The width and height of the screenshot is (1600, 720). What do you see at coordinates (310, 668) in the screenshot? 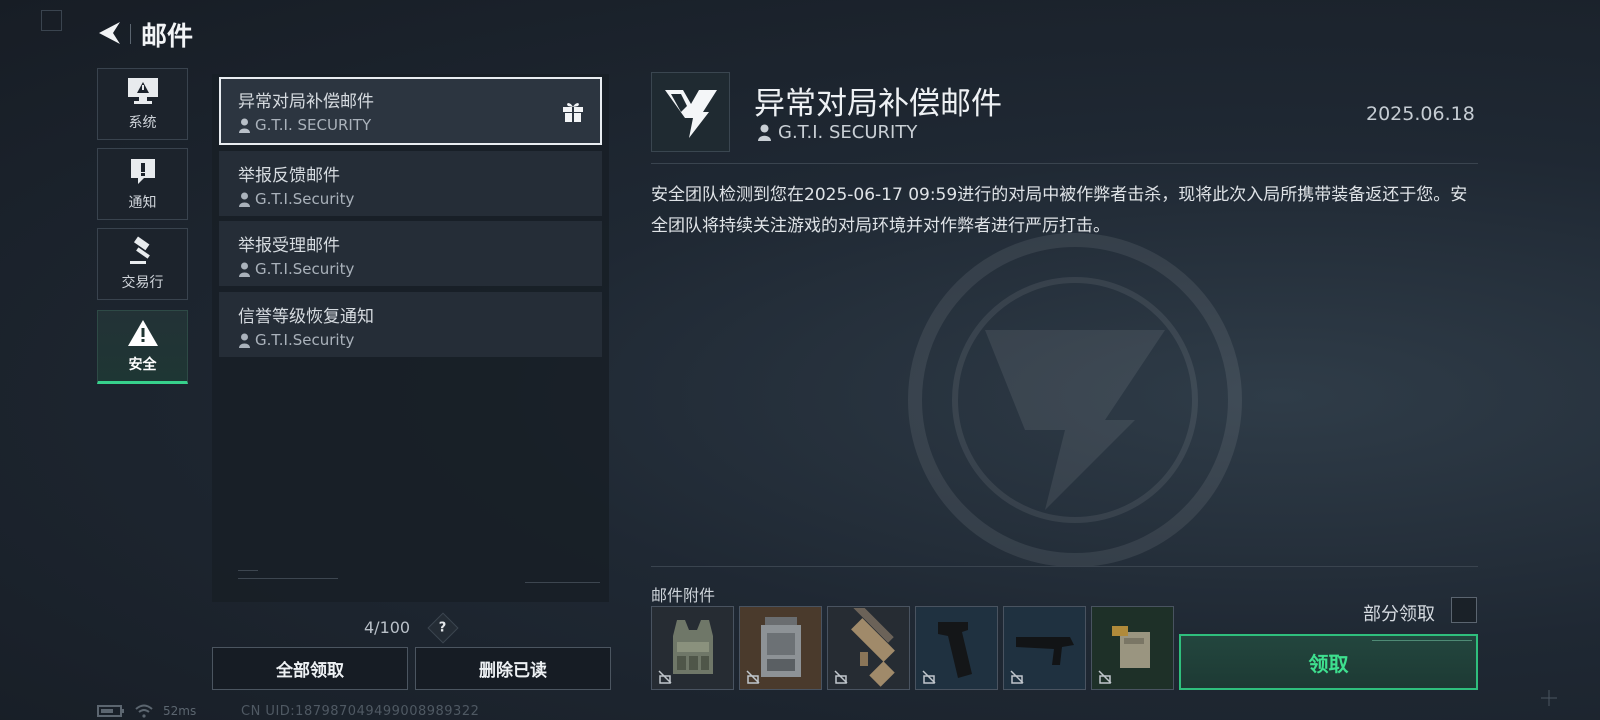
I see `claim-all-button: 全部领取` at bounding box center [310, 668].